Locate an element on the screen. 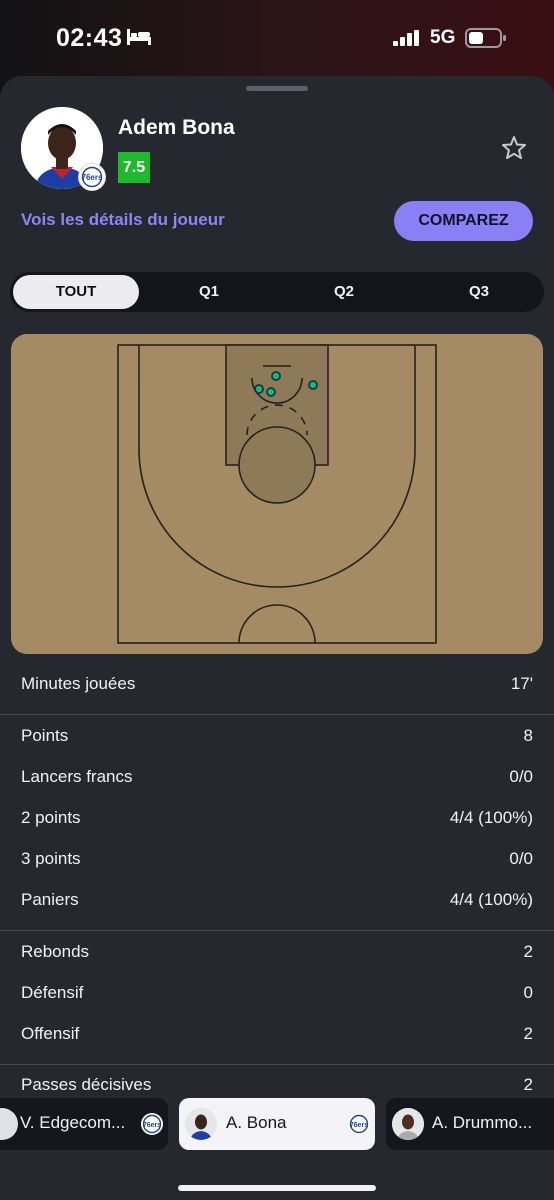 This screenshot has width=554, height=1200. stat-row-rebounds: Rebonds 2 is located at coordinates (277, 957).